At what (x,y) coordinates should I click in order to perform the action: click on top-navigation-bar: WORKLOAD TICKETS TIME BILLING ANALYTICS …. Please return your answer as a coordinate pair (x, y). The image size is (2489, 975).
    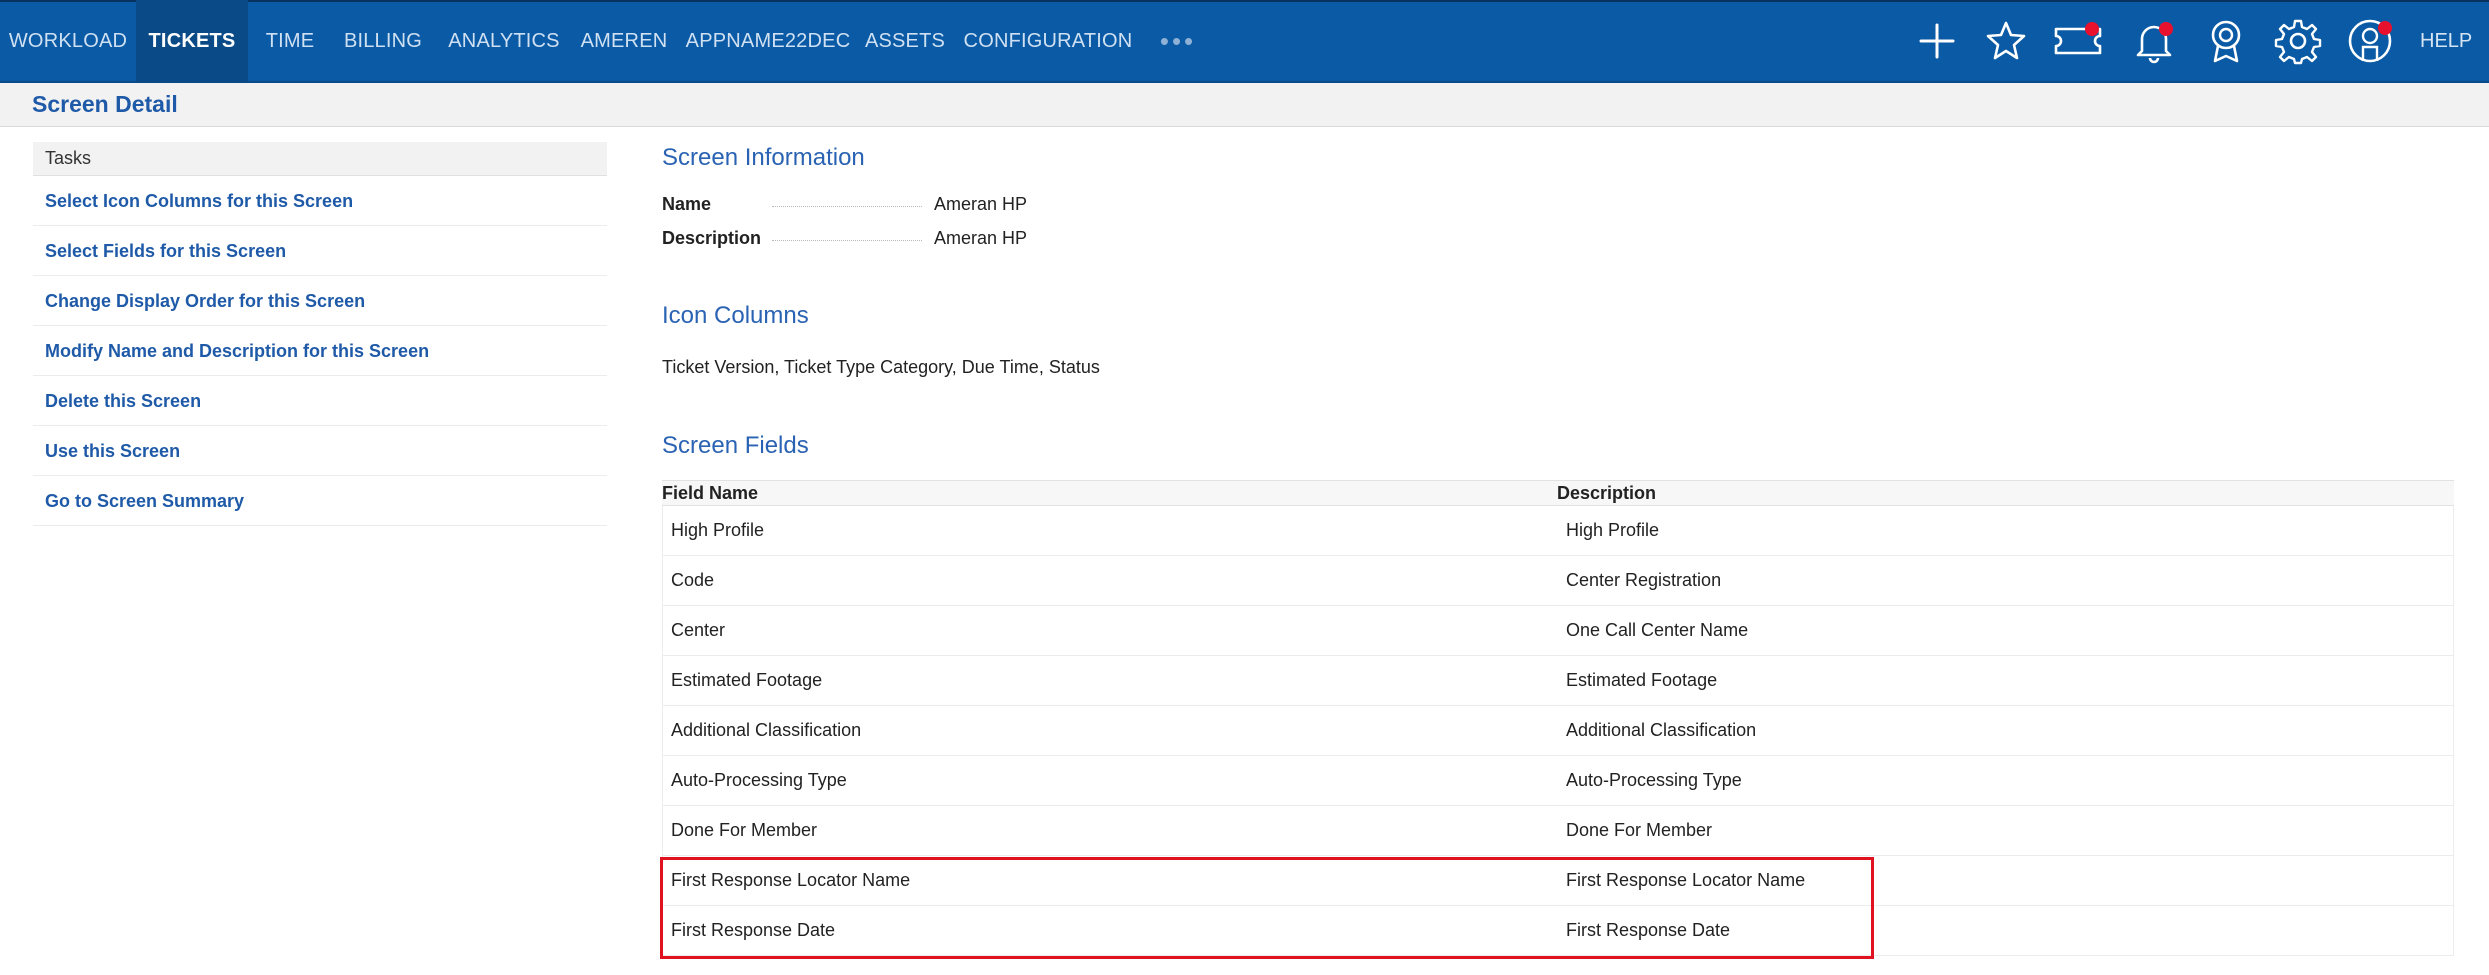
    Looking at the image, I should click on (1244, 41).